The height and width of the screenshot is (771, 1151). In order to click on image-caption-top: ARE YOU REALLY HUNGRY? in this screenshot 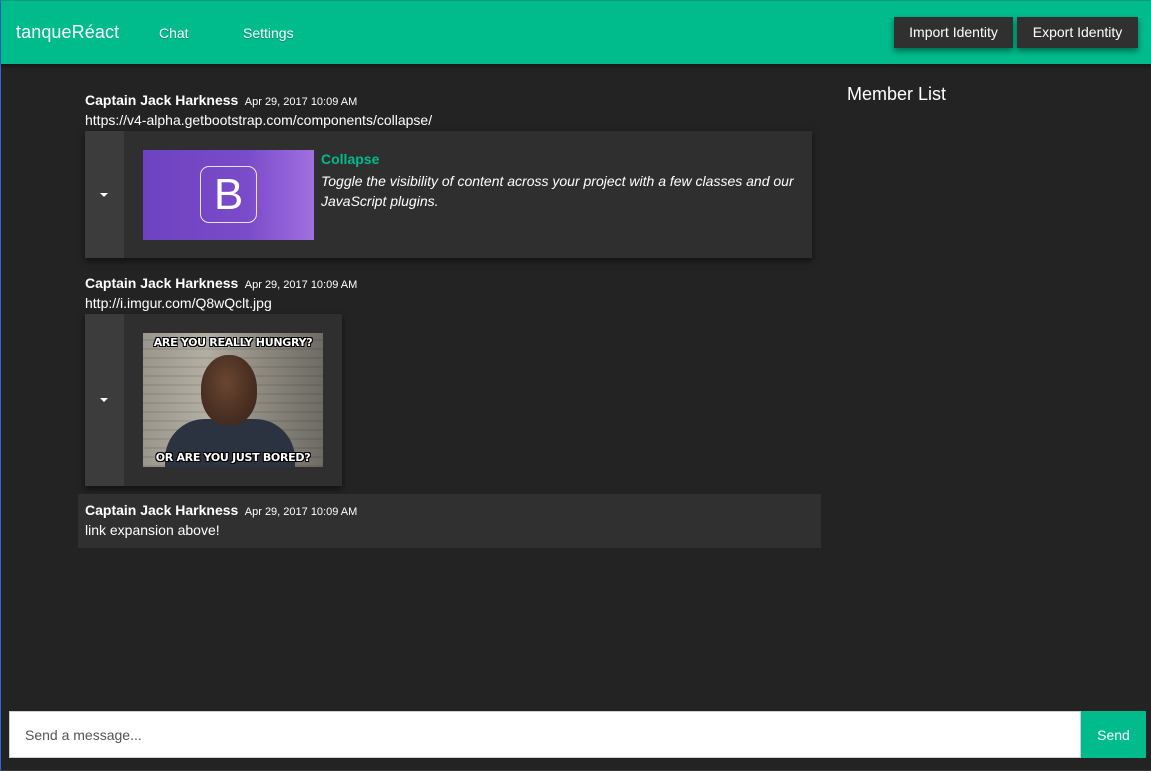, I will do `click(233, 342)`.